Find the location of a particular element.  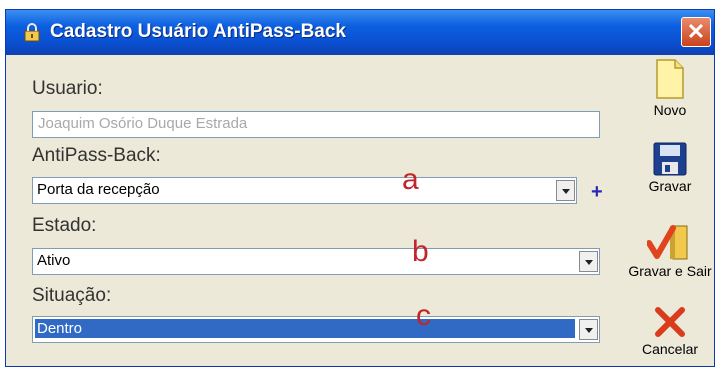

gravar-e-sair-button: Gravar e Sair is located at coordinates (670, 251).